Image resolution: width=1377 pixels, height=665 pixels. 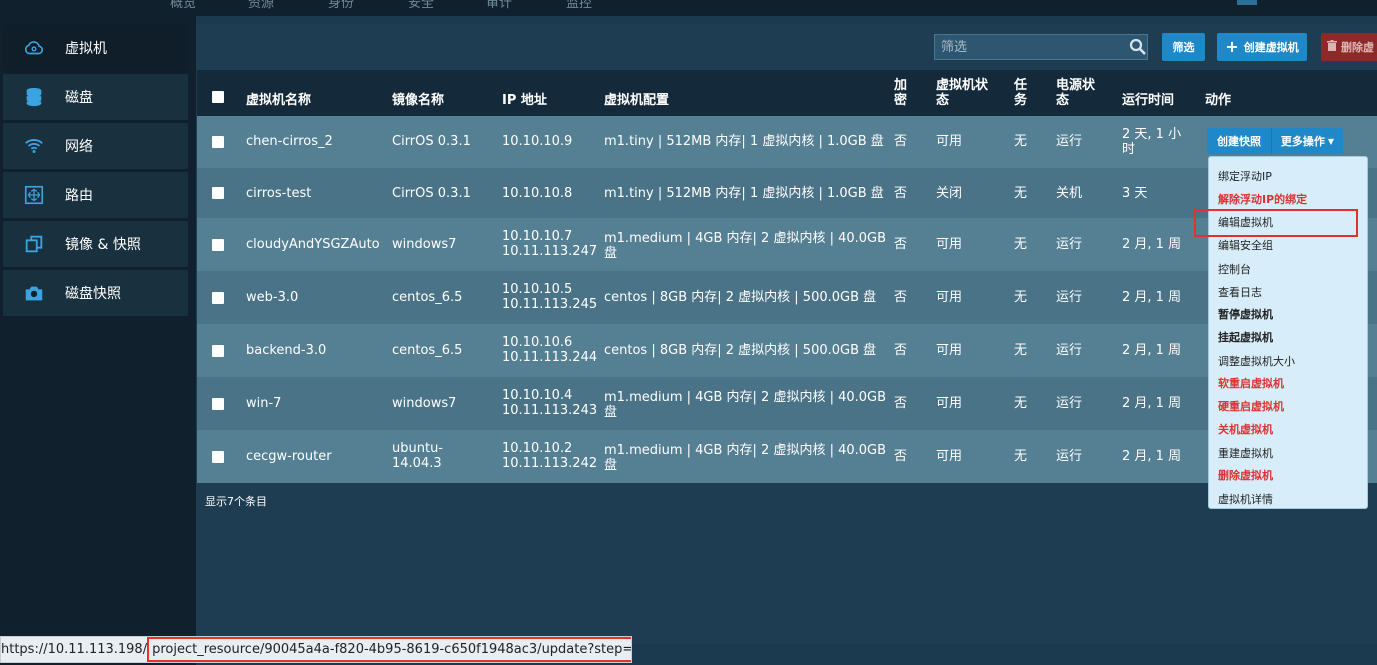 I want to click on vm-config: centos | 8GB 内存| 2 虚拟内核 | 500.0GB 盘, so click(x=740, y=297).